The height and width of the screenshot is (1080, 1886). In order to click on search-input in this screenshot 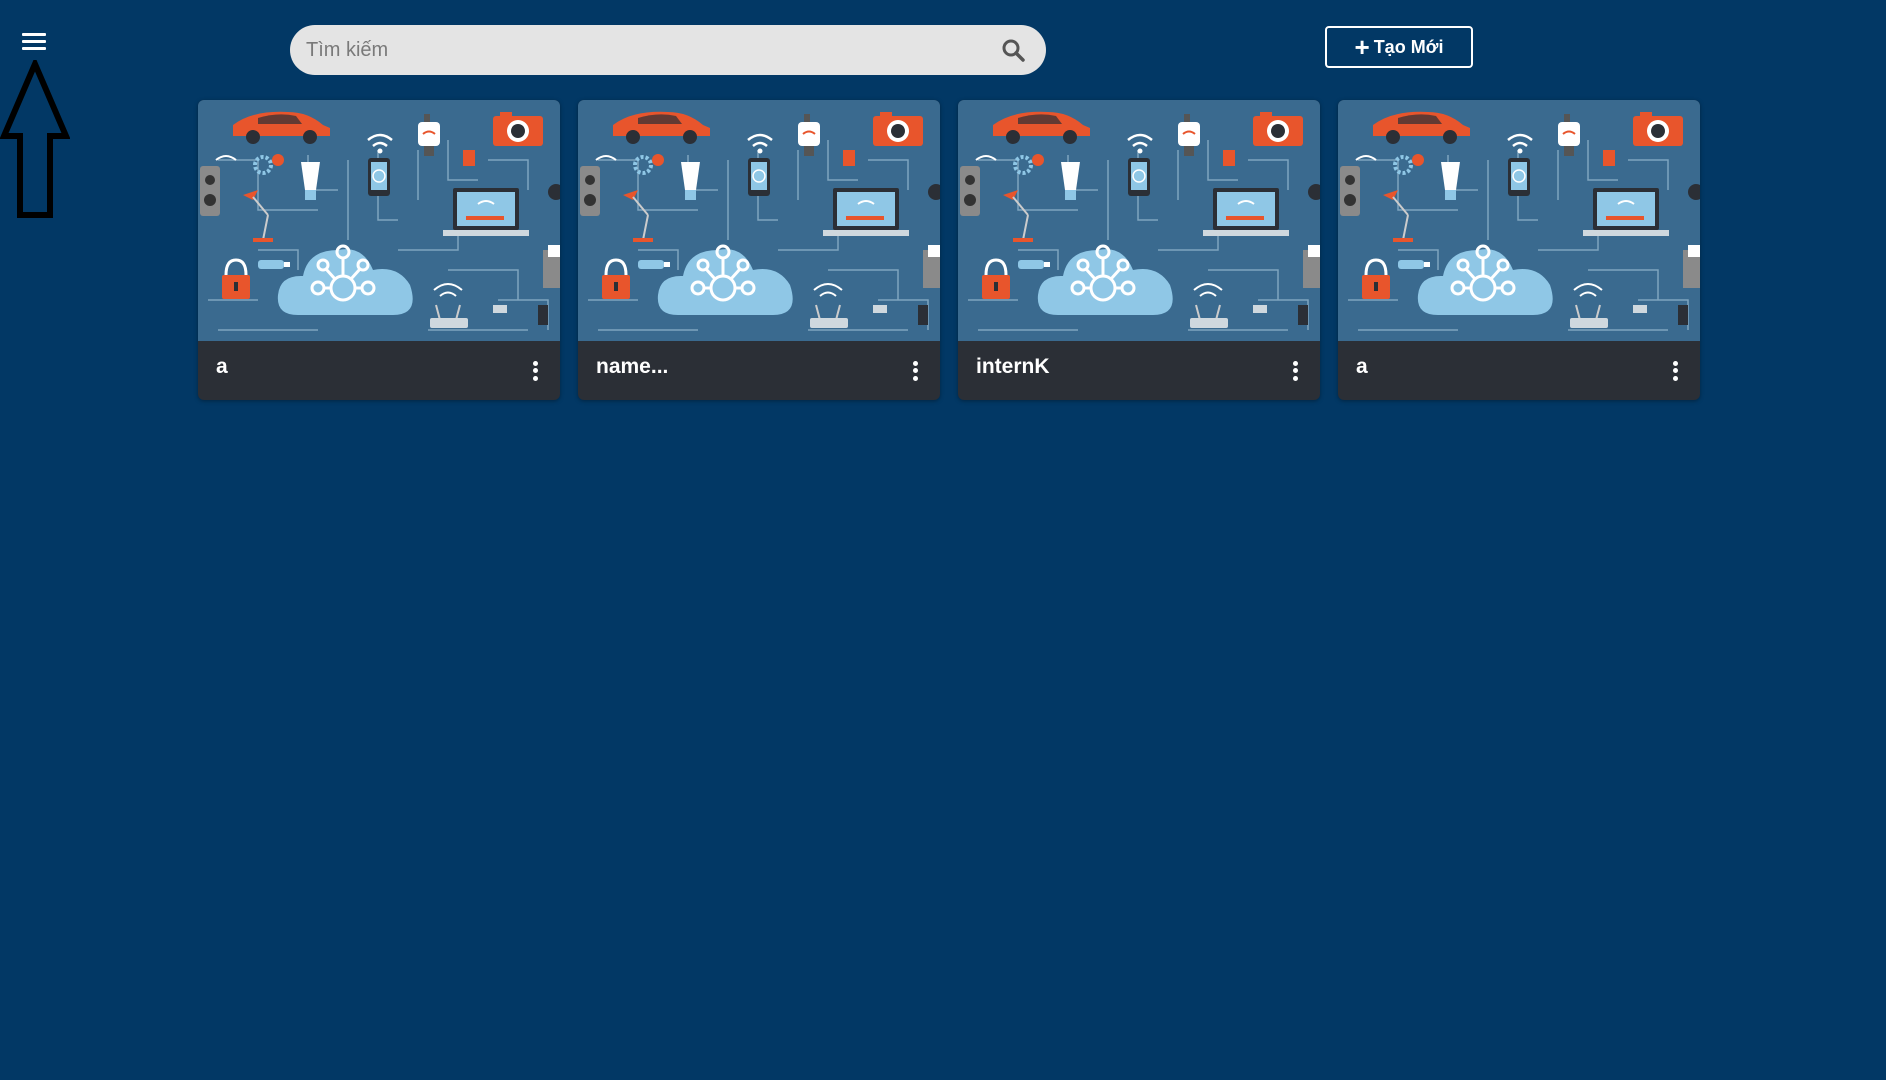, I will do `click(652, 50)`.